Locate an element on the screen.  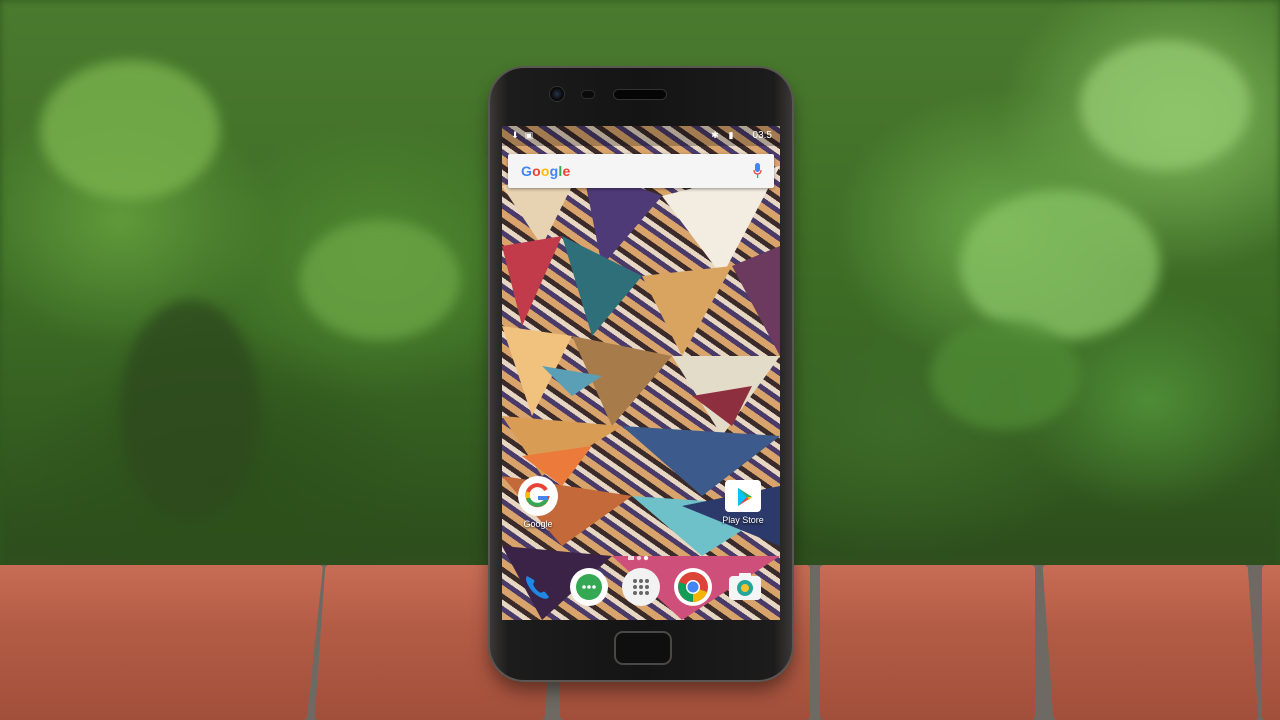
front-camera-icon is located at coordinates (557, 94).